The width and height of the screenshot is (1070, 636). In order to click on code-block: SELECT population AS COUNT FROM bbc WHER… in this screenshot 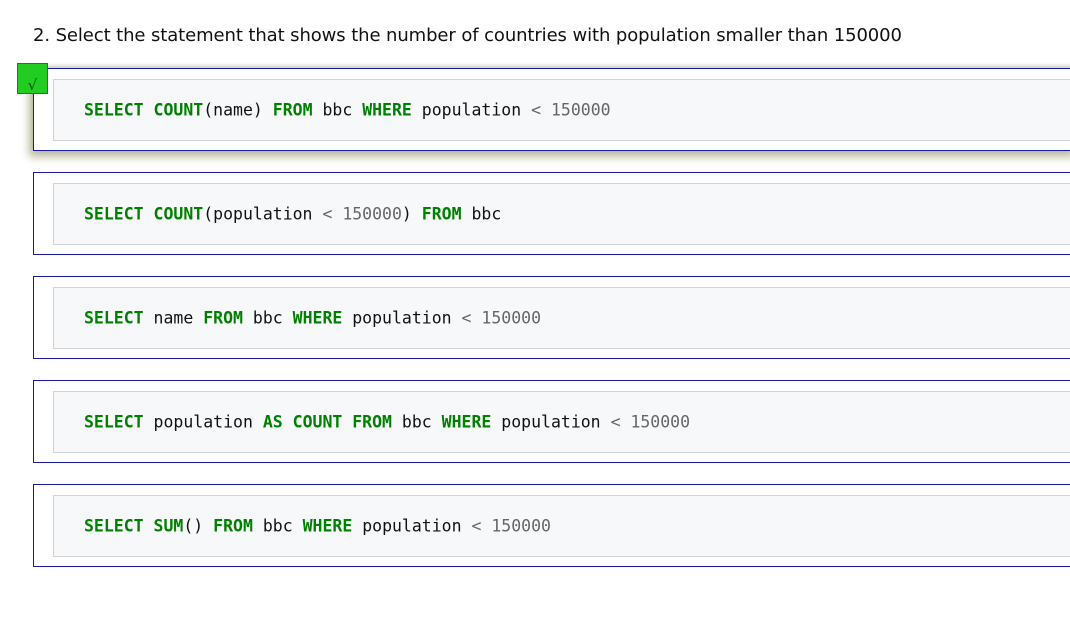, I will do `click(561, 422)`.